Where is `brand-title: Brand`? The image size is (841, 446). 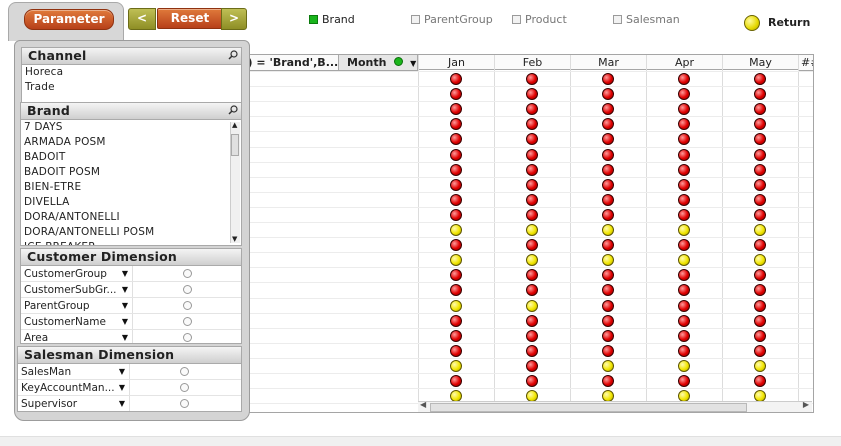
brand-title: Brand is located at coordinates (131, 111).